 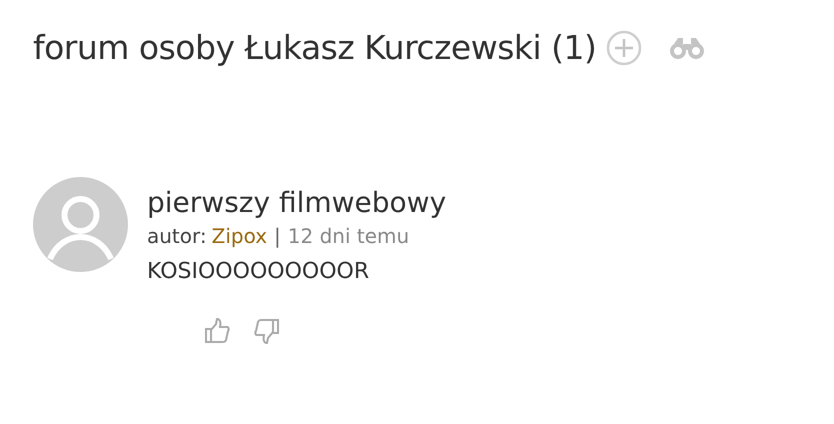 I want to click on author-link: Zipox, so click(x=240, y=236).